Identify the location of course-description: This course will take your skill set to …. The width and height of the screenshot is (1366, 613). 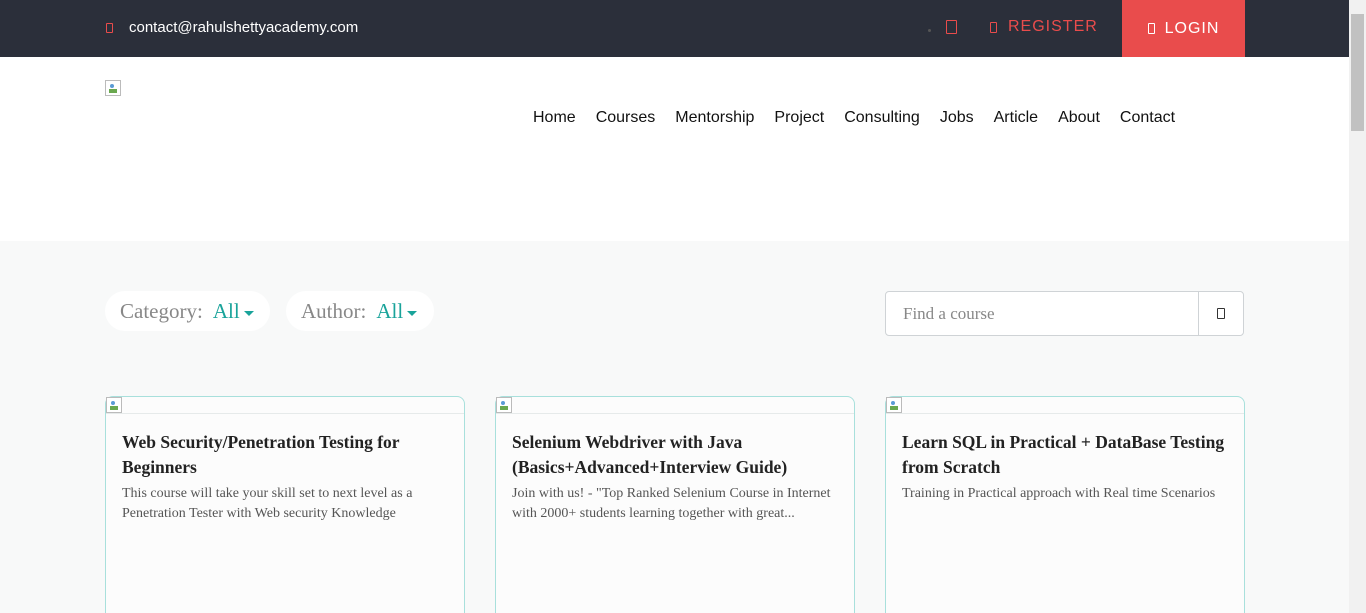
(267, 503).